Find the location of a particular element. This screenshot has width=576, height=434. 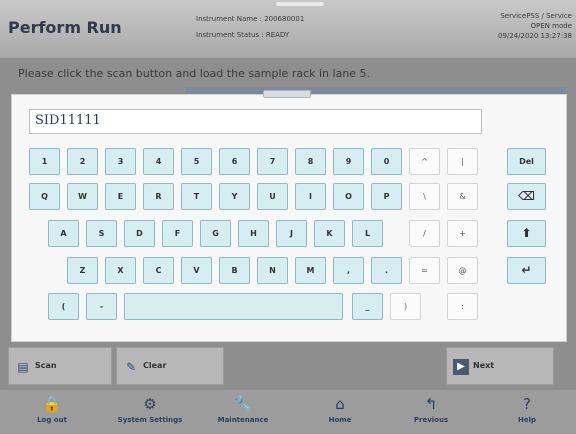

key-d: D is located at coordinates (139, 233).